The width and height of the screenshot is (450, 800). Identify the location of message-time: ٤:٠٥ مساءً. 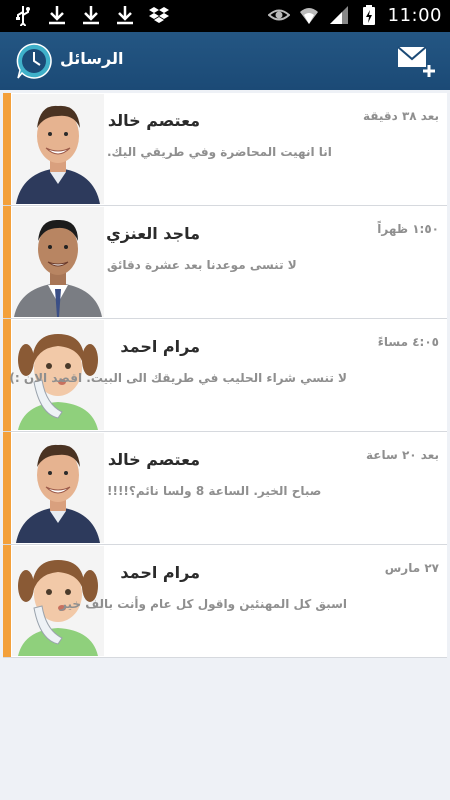
(408, 342).